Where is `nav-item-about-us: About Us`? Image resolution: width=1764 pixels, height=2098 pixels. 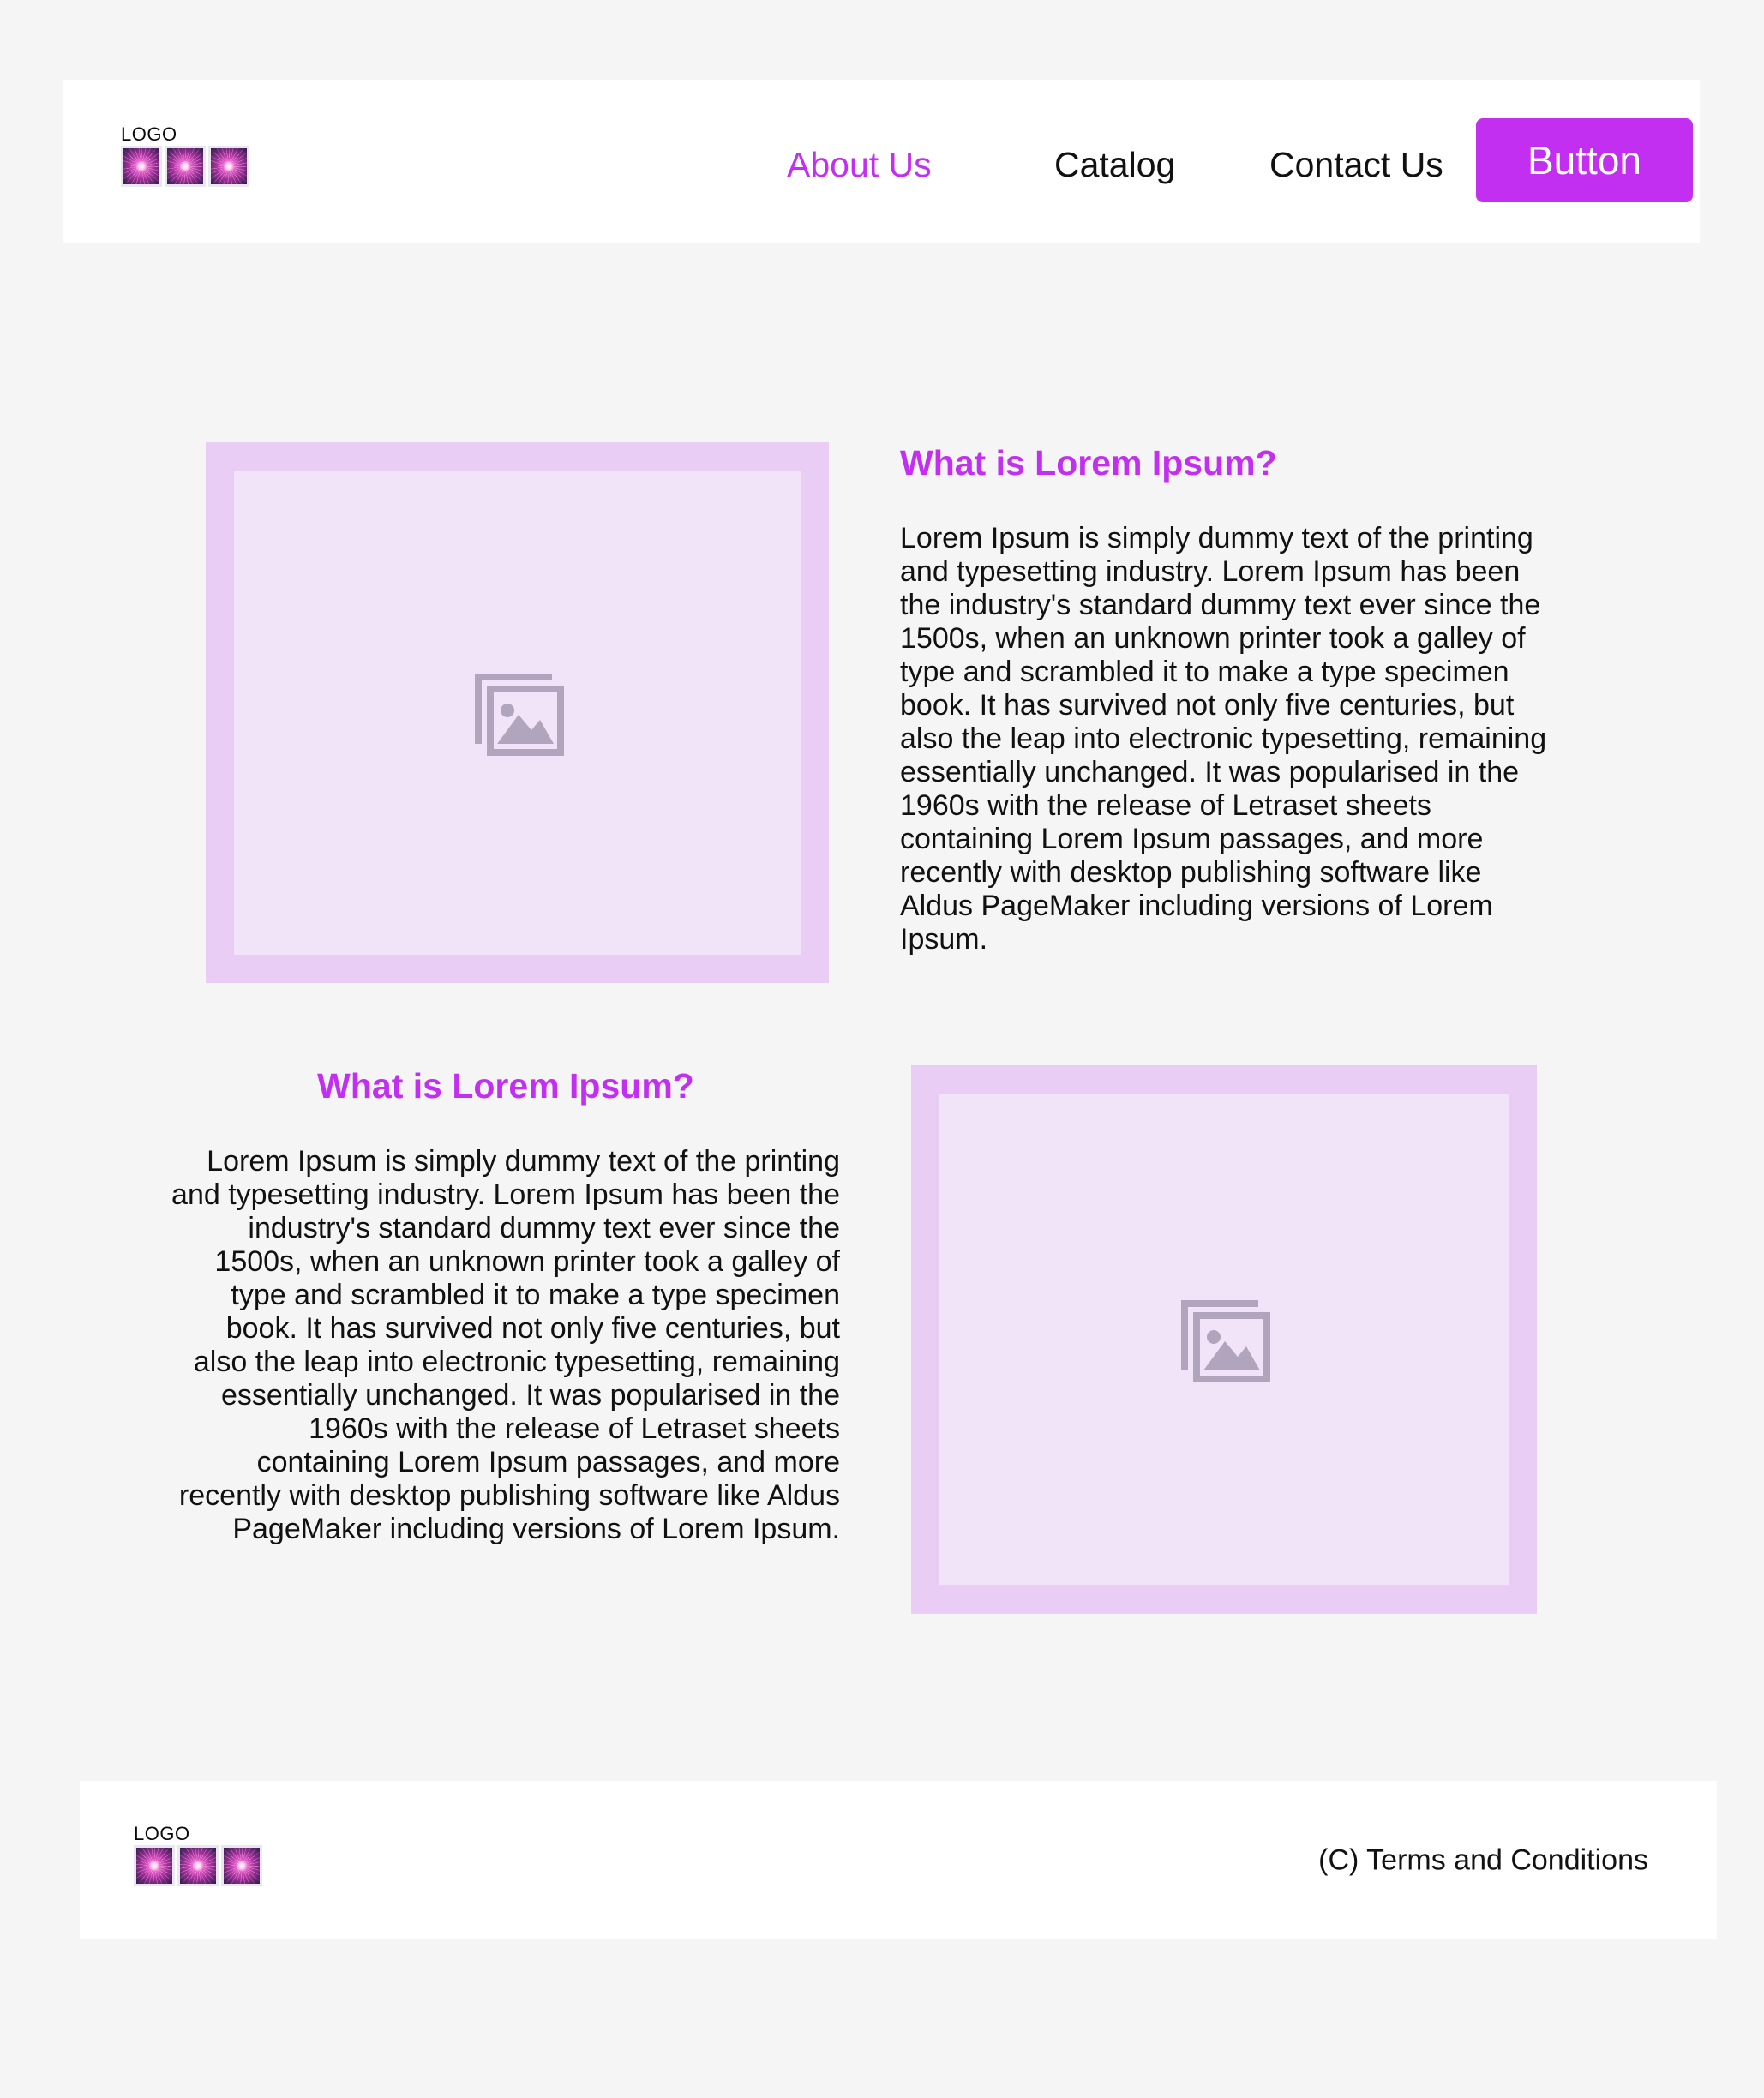
nav-item-about-us: About Us is located at coordinates (859, 165).